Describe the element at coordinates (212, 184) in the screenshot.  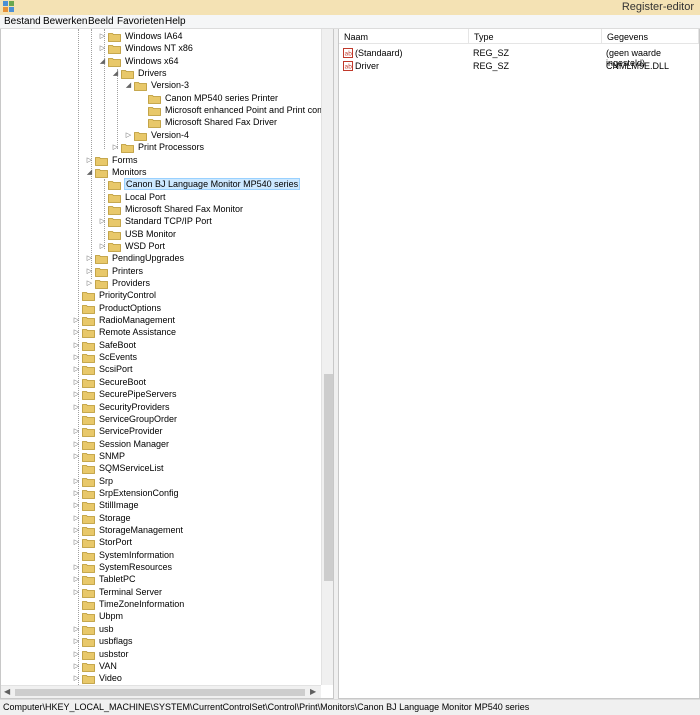
I see `tree-node-label: Canon BJ Language Monitor MP540 series` at that location.